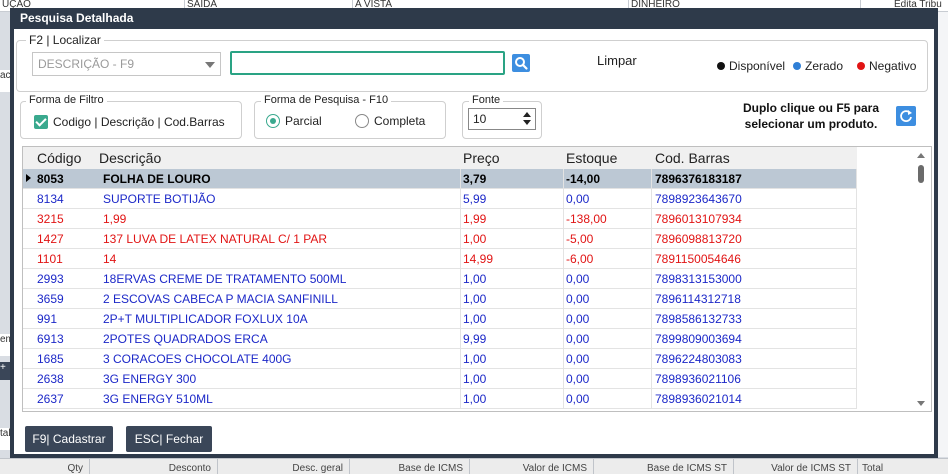 This screenshot has height=474, width=948. Describe the element at coordinates (65, 40) in the screenshot. I see `localizar-label: F2 | Localizar` at that location.